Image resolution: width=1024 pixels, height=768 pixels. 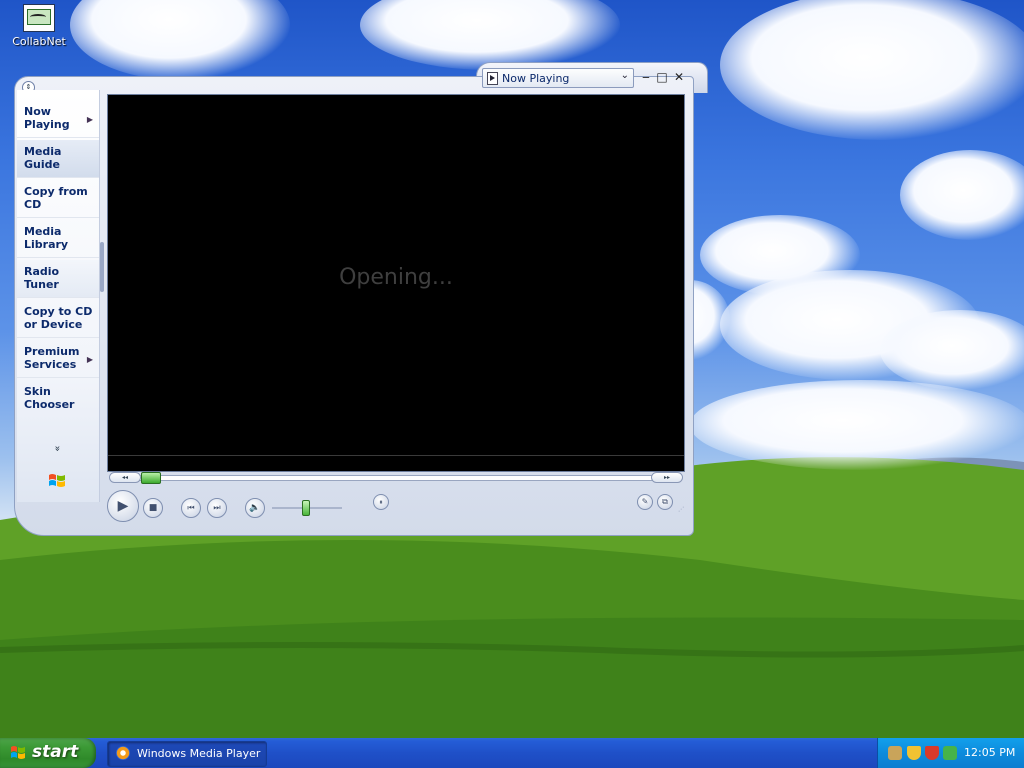 What do you see at coordinates (914, 753) in the screenshot?
I see `security-shield-icon` at bounding box center [914, 753].